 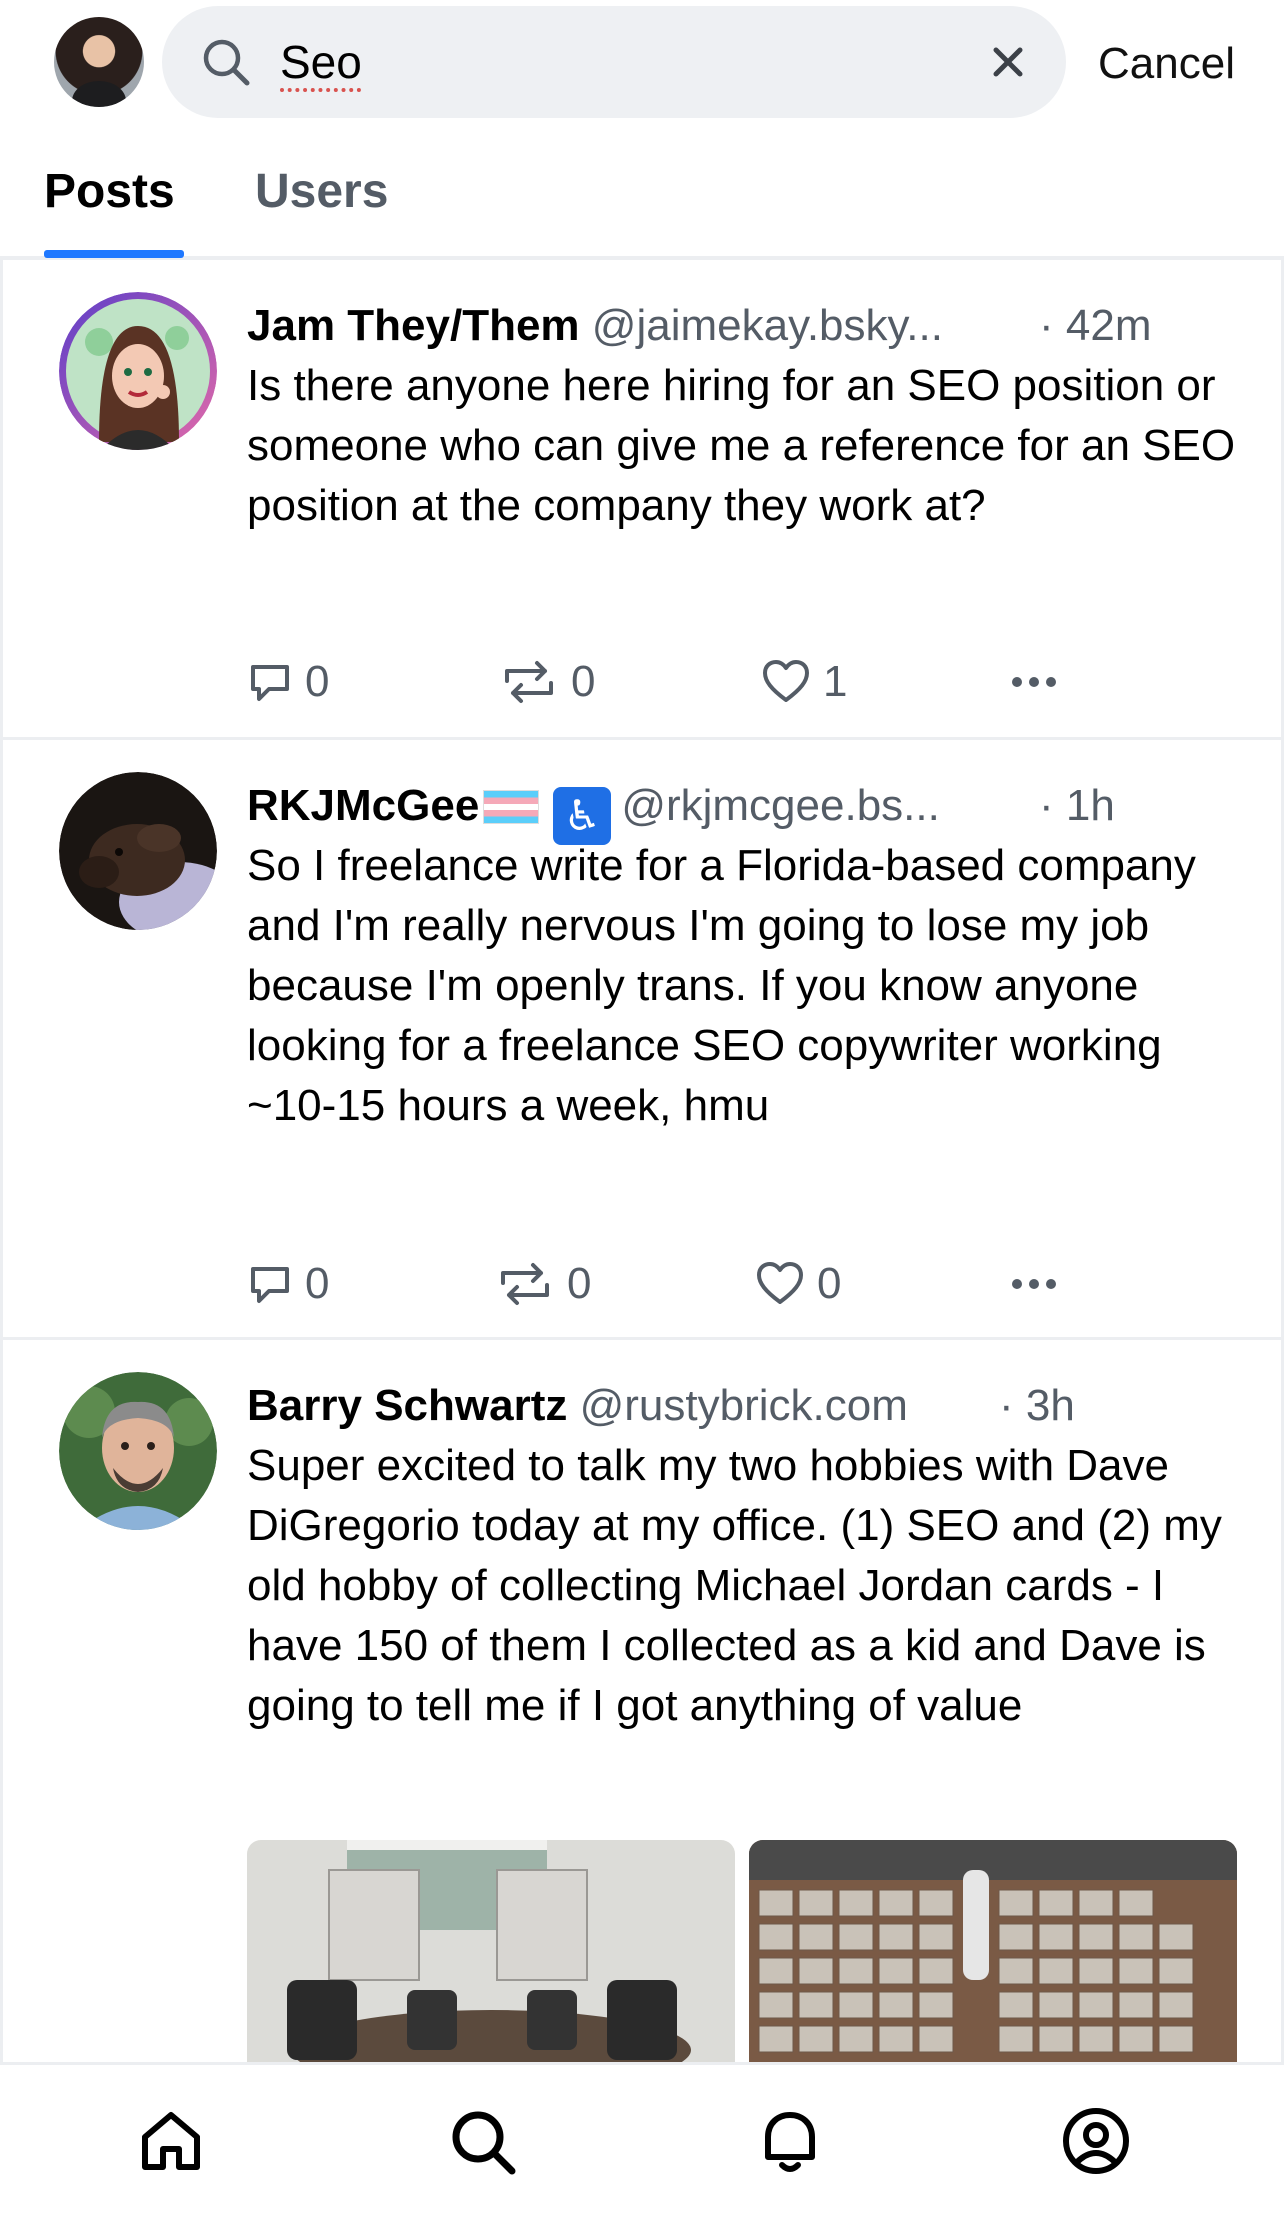 What do you see at coordinates (742, 1951) in the screenshot?
I see `post-images` at bounding box center [742, 1951].